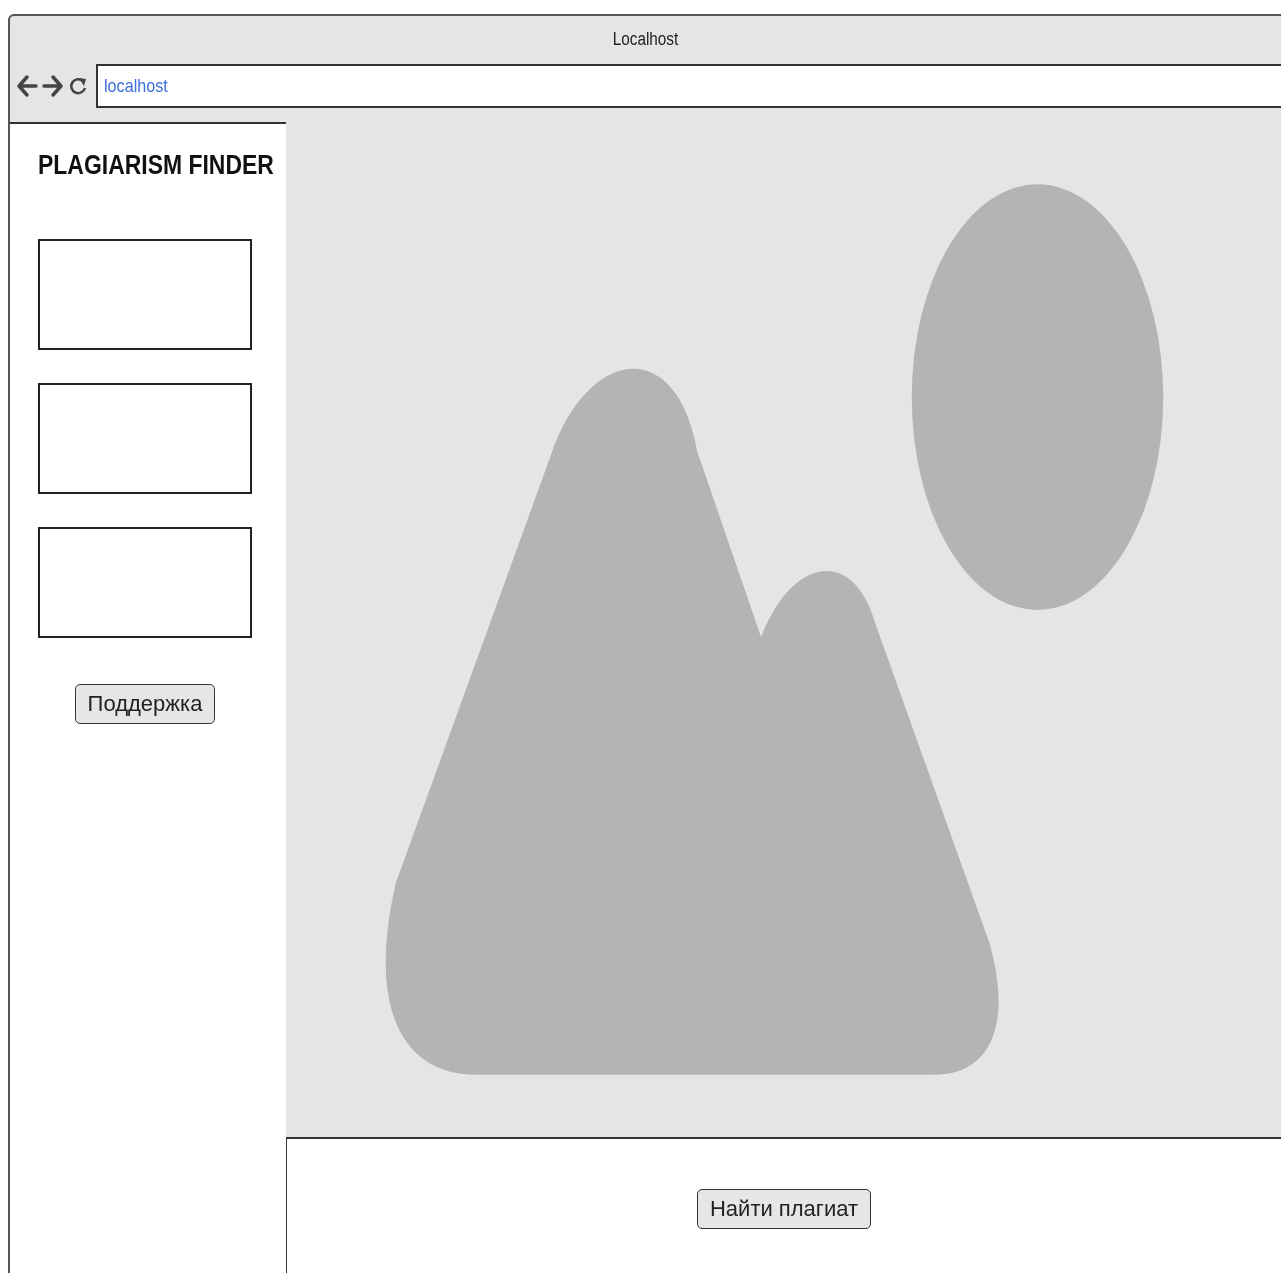  Describe the element at coordinates (27, 86) in the screenshot. I see `back-arrow-icon` at that location.